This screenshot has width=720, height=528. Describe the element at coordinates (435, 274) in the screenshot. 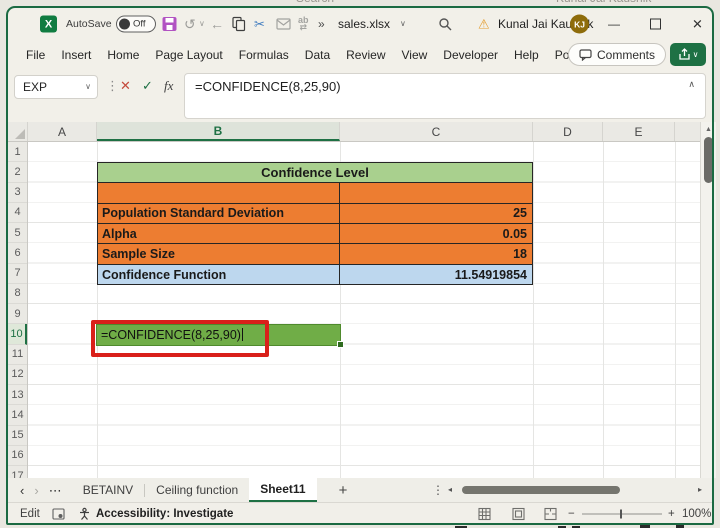

I see `table-cell: 11.54919854` at that location.